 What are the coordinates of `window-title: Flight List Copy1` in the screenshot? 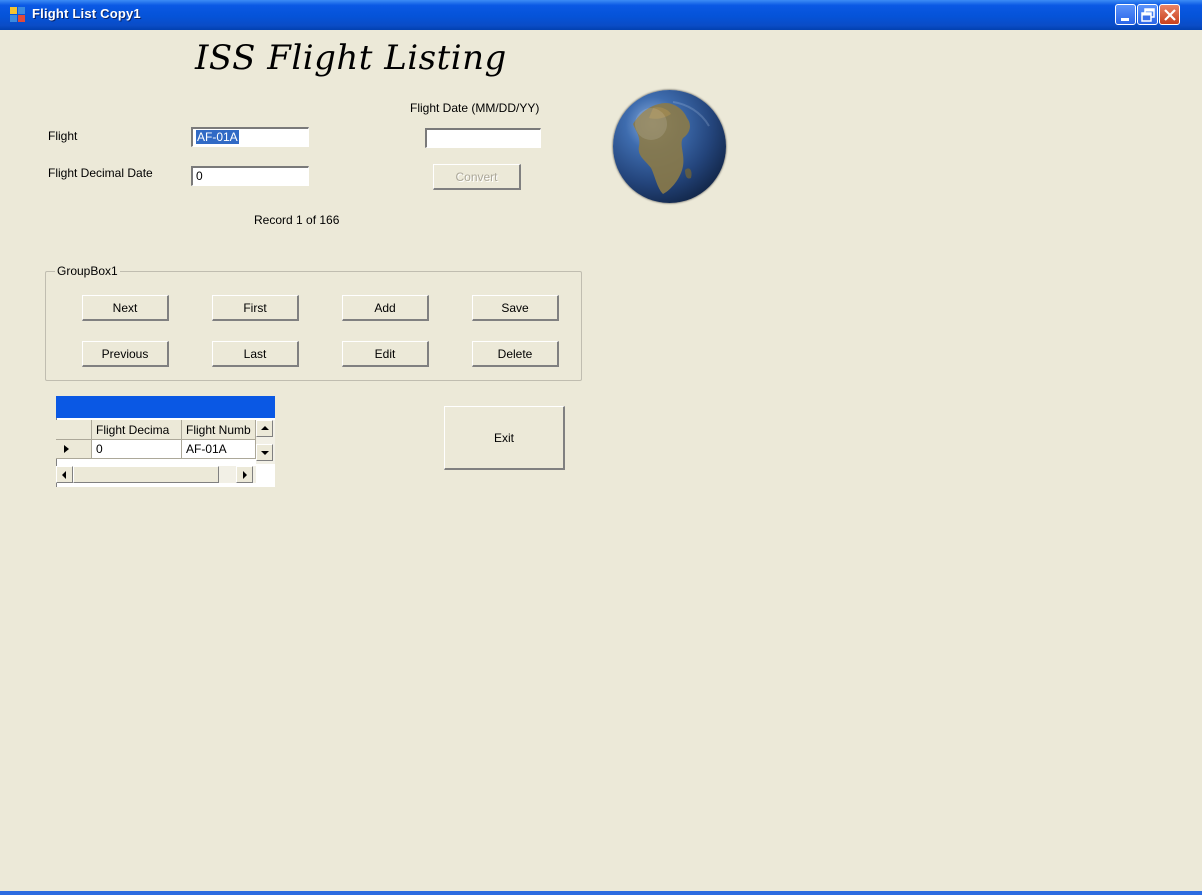 It's located at (86, 13).